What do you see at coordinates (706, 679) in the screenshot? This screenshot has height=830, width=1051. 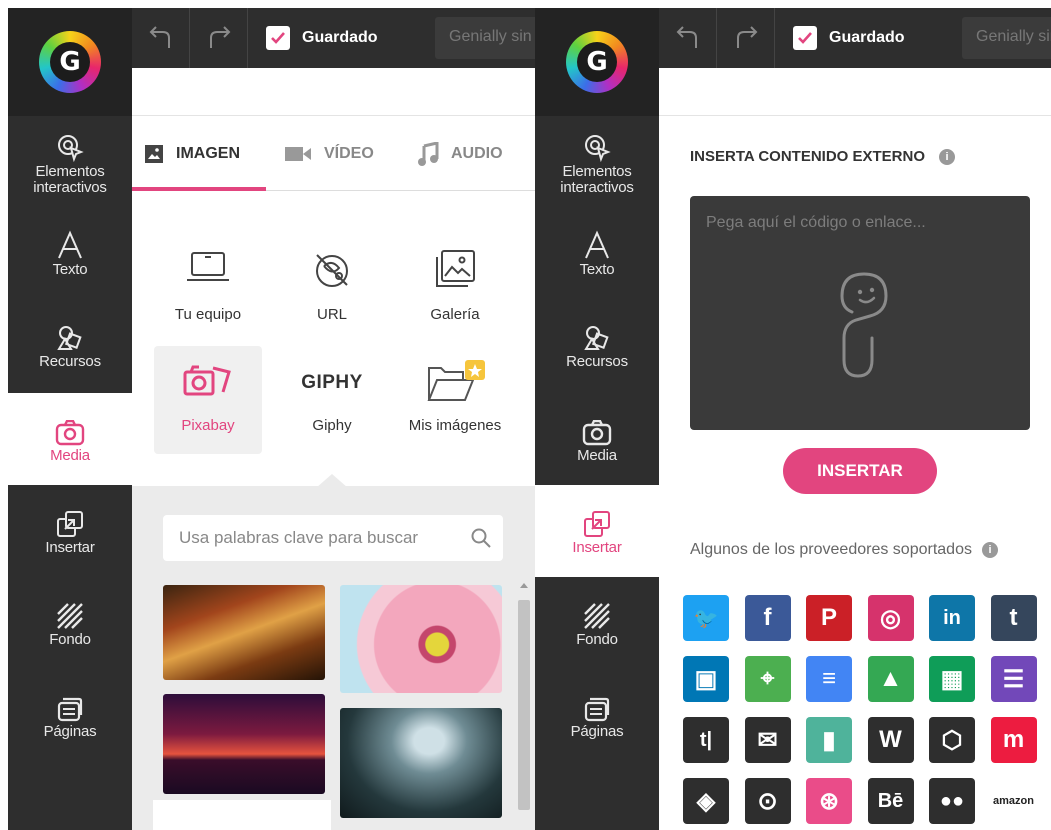 I see `provider-slideshare-icon: ▣` at bounding box center [706, 679].